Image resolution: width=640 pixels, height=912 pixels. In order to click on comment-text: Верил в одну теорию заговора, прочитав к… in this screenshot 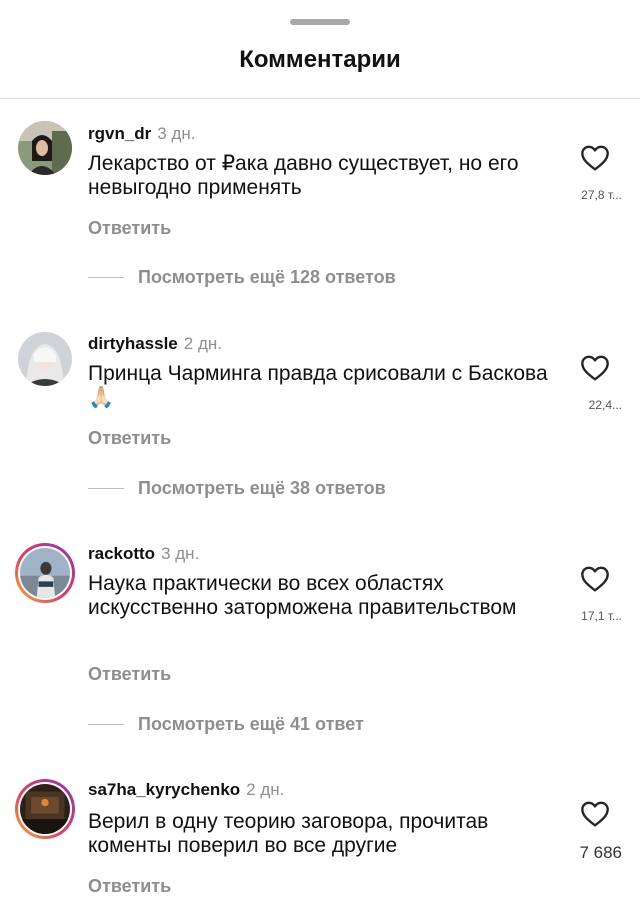, I will do `click(288, 833)`.